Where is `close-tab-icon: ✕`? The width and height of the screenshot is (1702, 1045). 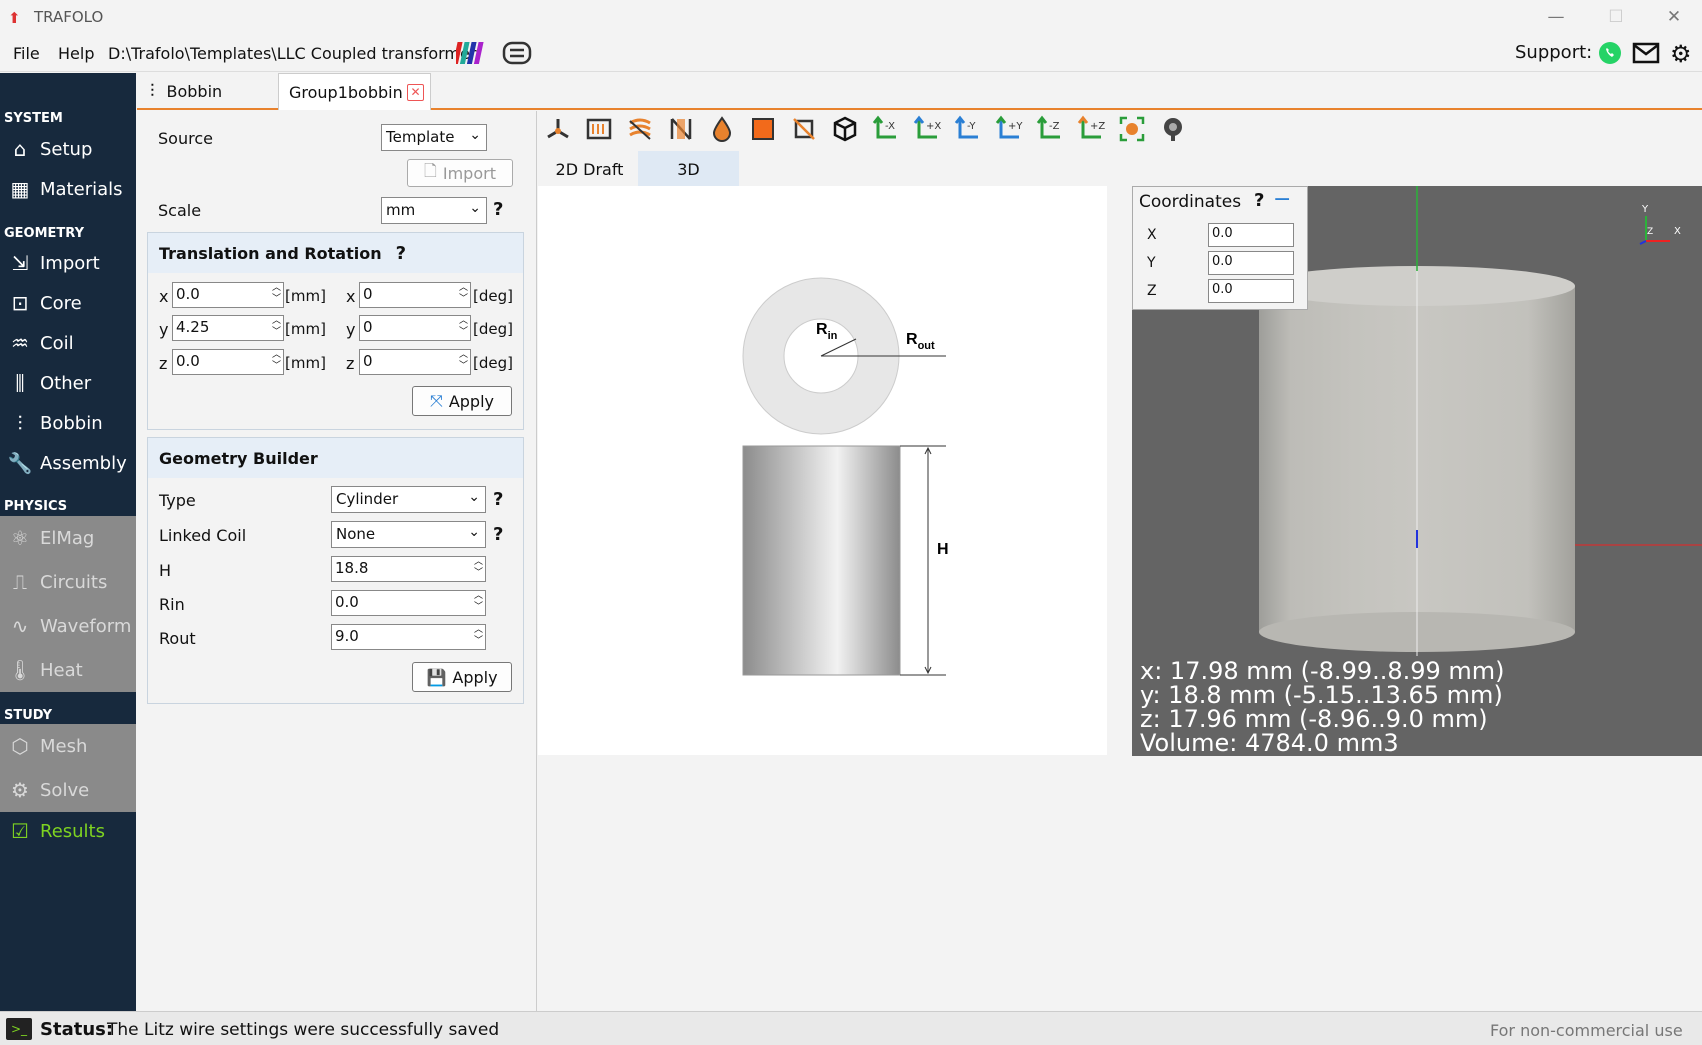
close-tab-icon: ✕ is located at coordinates (415, 92).